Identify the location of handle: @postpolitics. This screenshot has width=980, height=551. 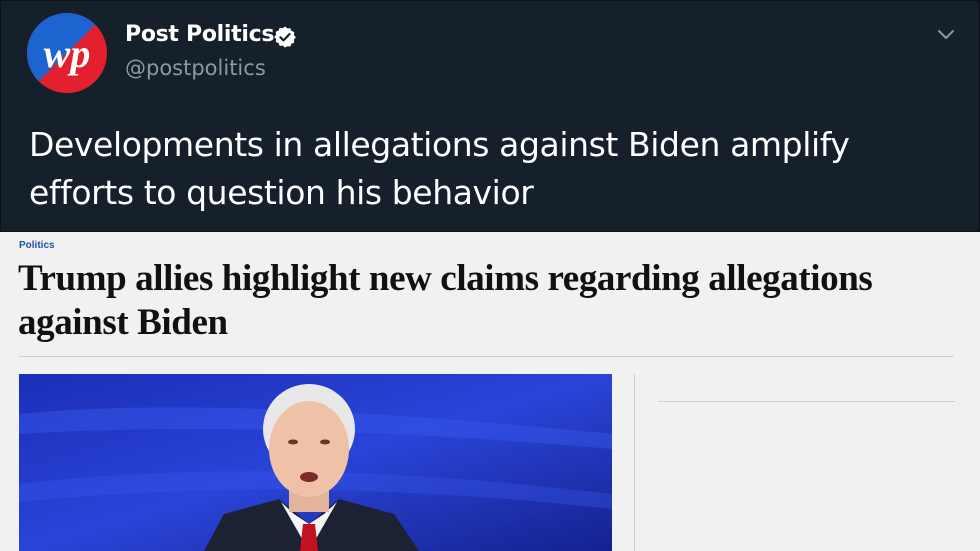
(195, 68).